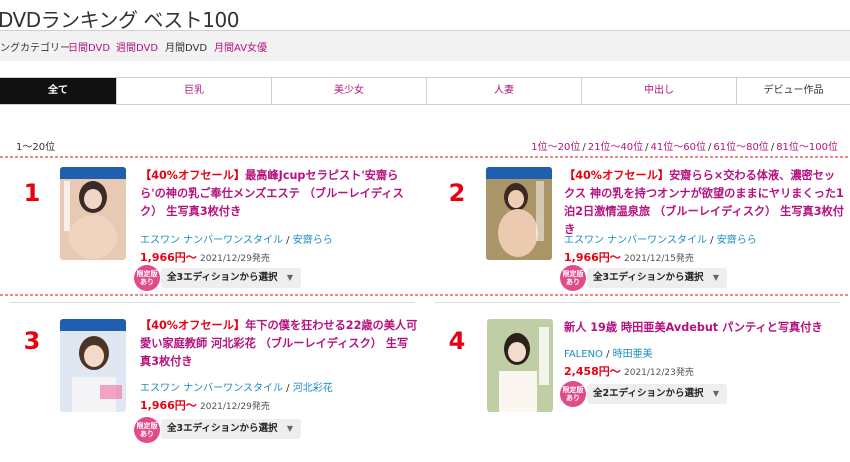 This screenshot has height=462, width=850. What do you see at coordinates (348, 91) in the screenshot?
I see `tab-beautiful-girl: 美少女` at bounding box center [348, 91].